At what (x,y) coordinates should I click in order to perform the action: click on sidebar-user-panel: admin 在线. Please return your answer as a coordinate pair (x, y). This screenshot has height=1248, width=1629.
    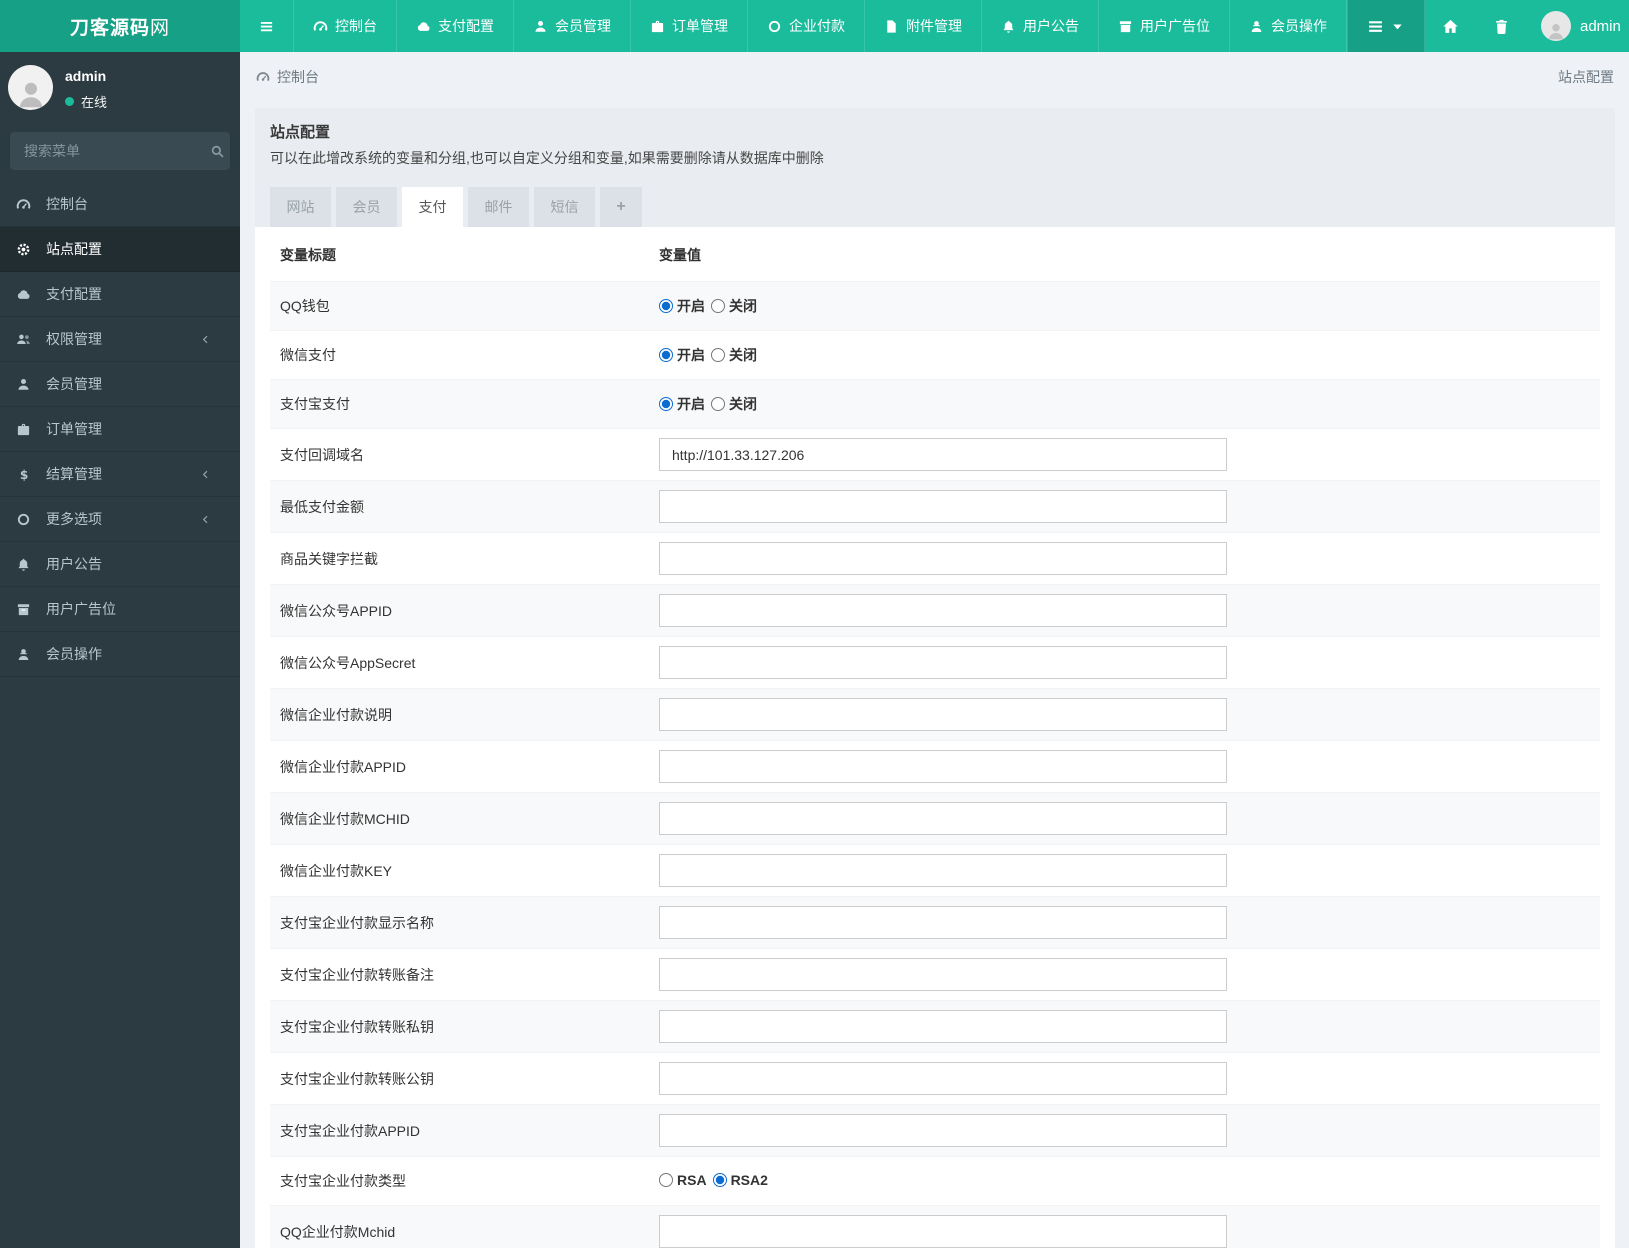
    Looking at the image, I should click on (120, 88).